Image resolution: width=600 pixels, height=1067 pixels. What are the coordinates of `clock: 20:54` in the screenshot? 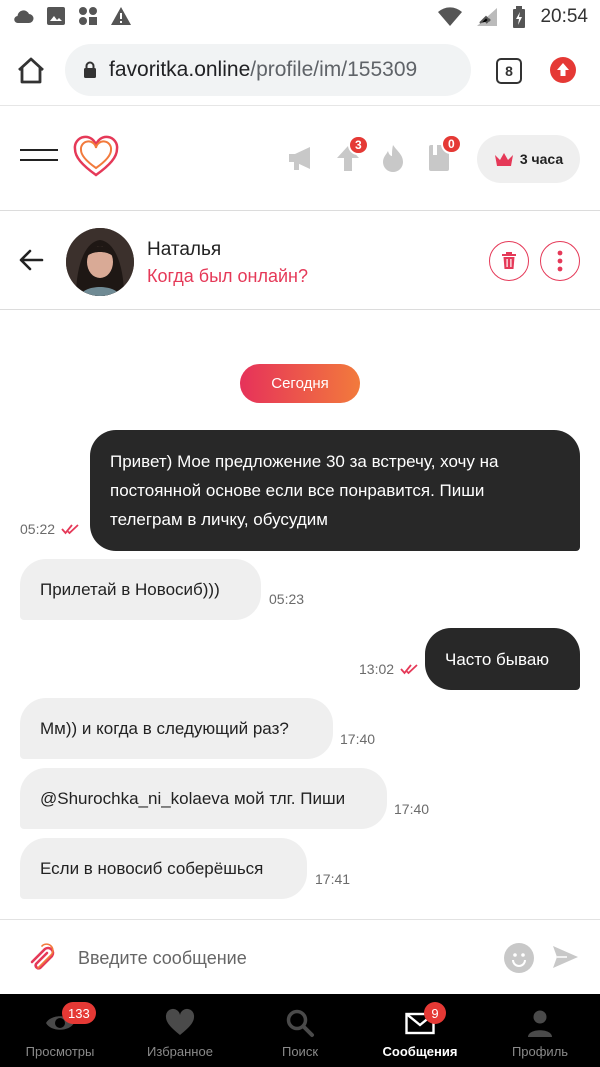 It's located at (564, 16).